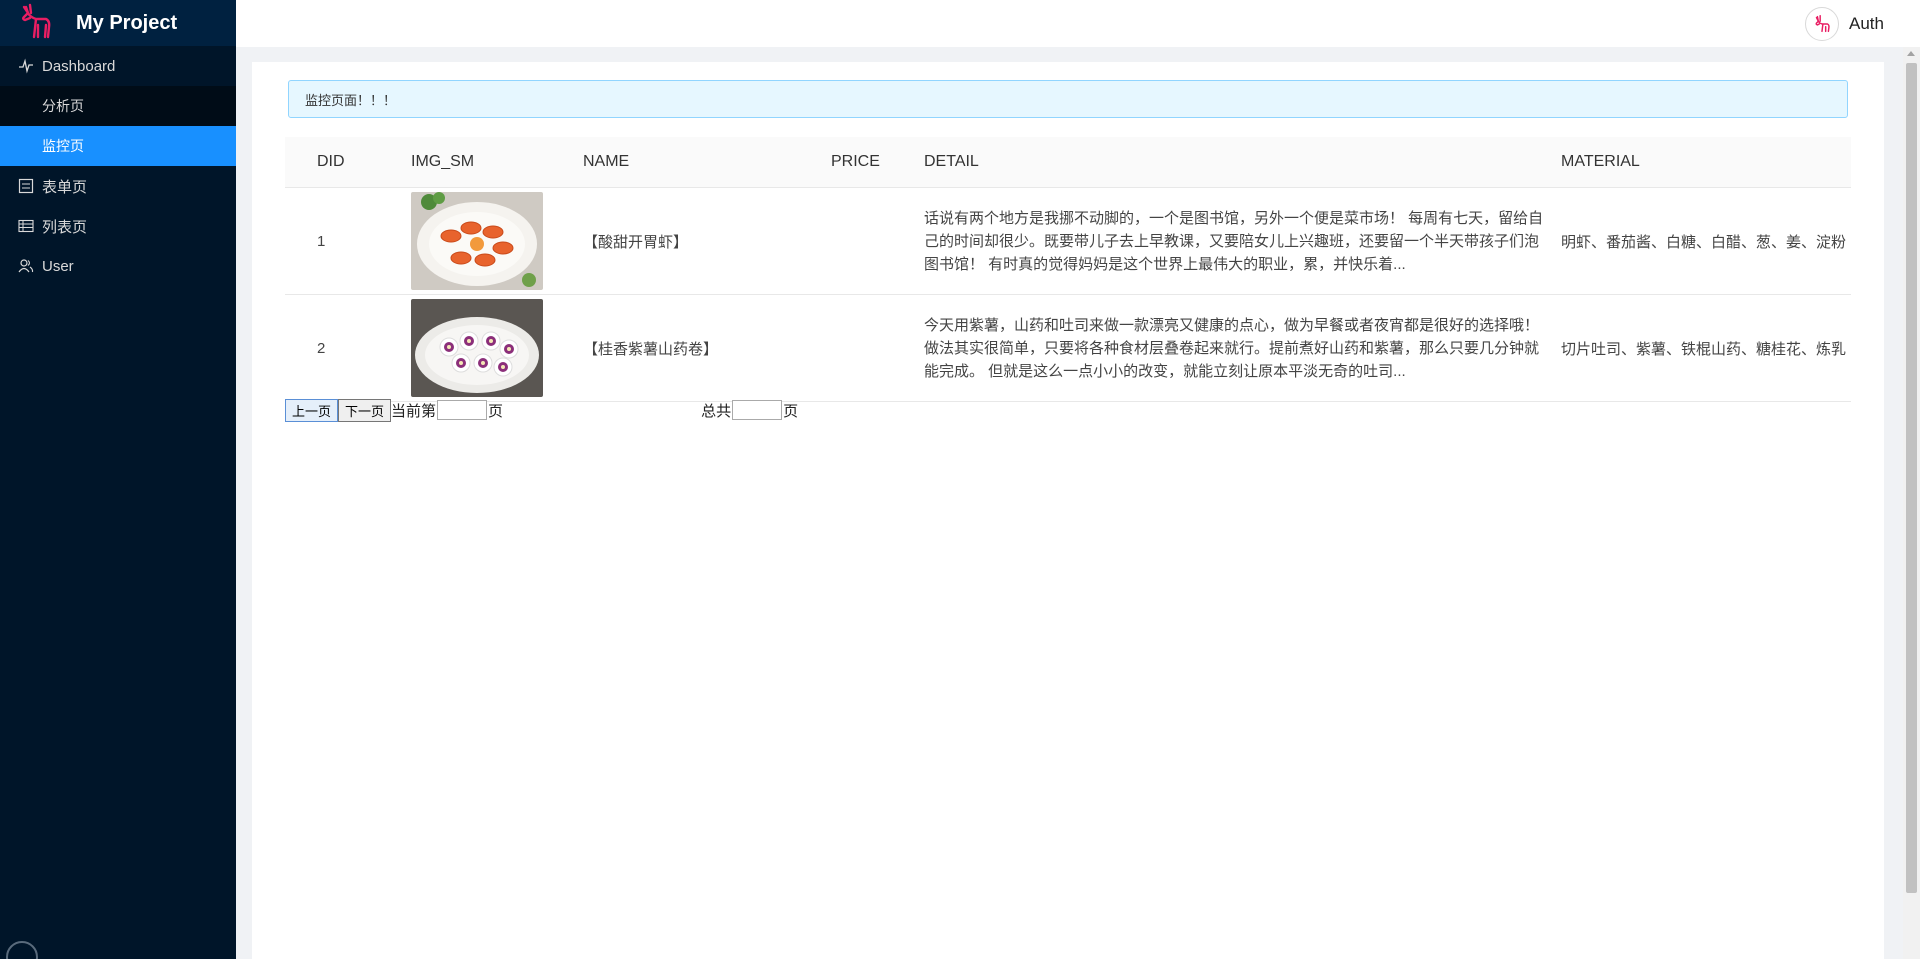 Image resolution: width=1920 pixels, height=959 pixels. I want to click on cell-did: 2, so click(348, 348).